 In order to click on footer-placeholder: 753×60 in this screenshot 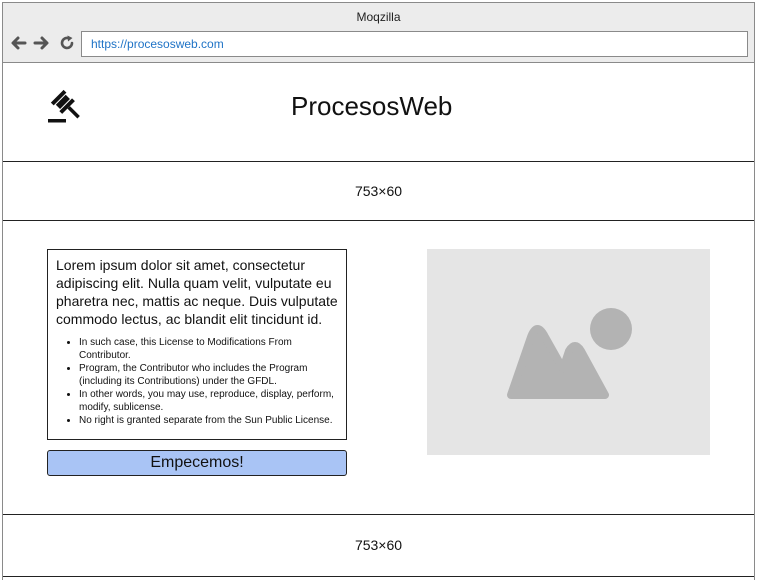, I will do `click(378, 546)`.